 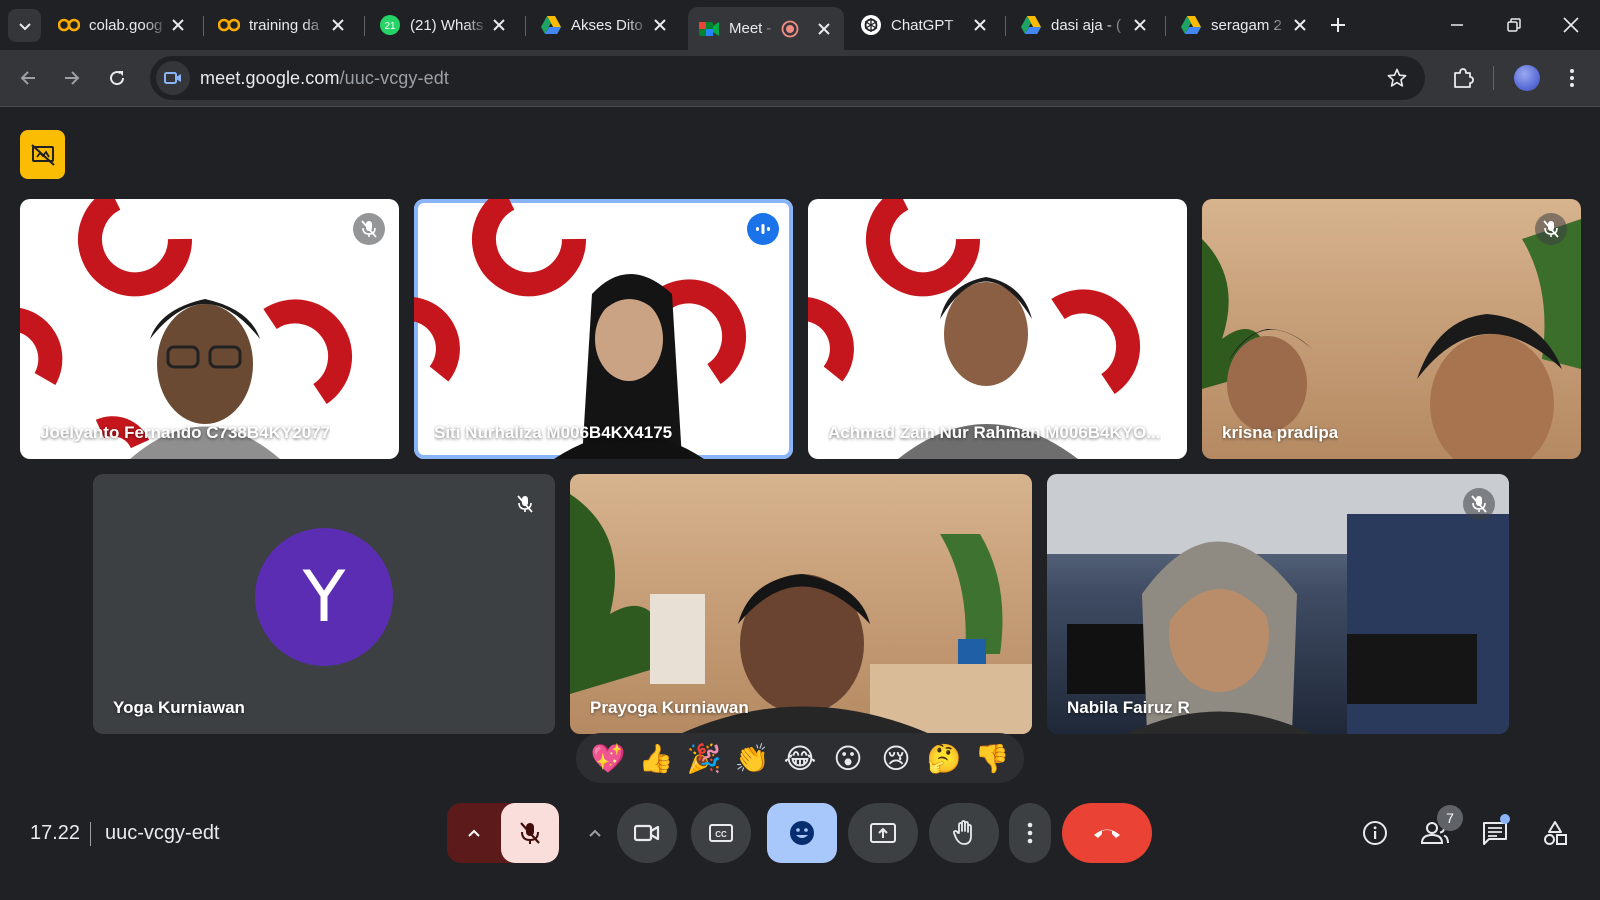 I want to click on host-controls-badge, so click(x=42, y=154).